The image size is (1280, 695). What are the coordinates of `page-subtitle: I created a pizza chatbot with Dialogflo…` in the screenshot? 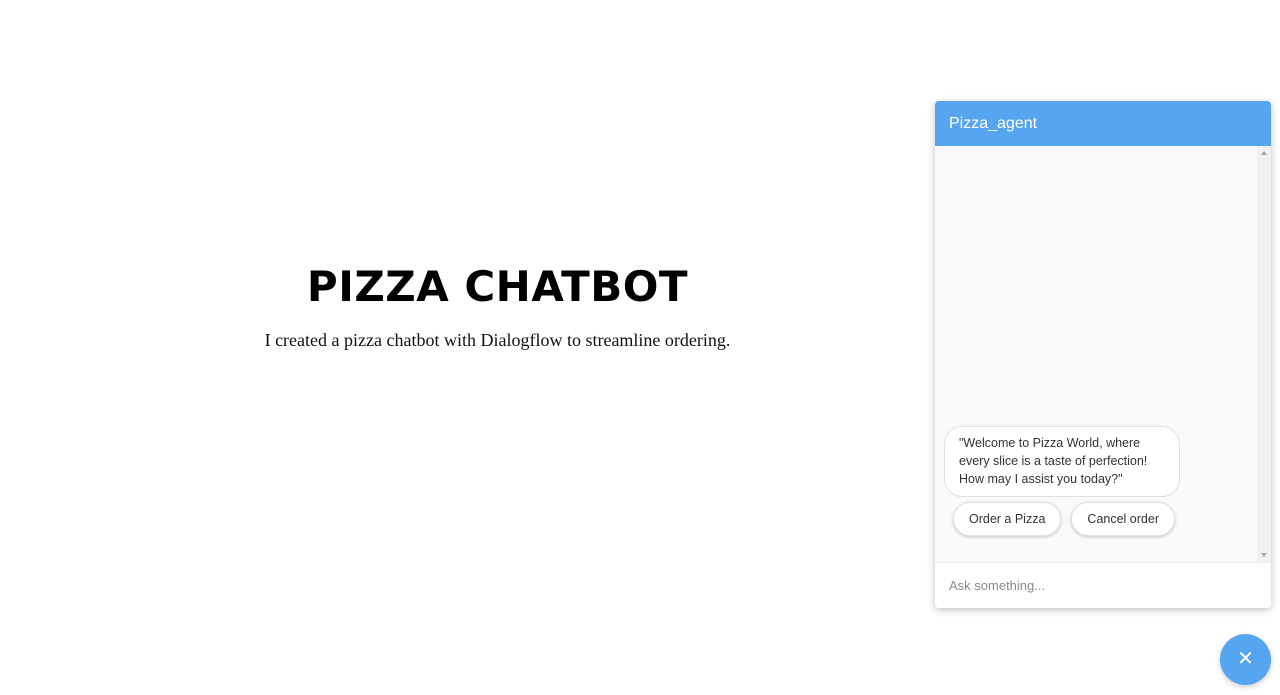 It's located at (497, 340).